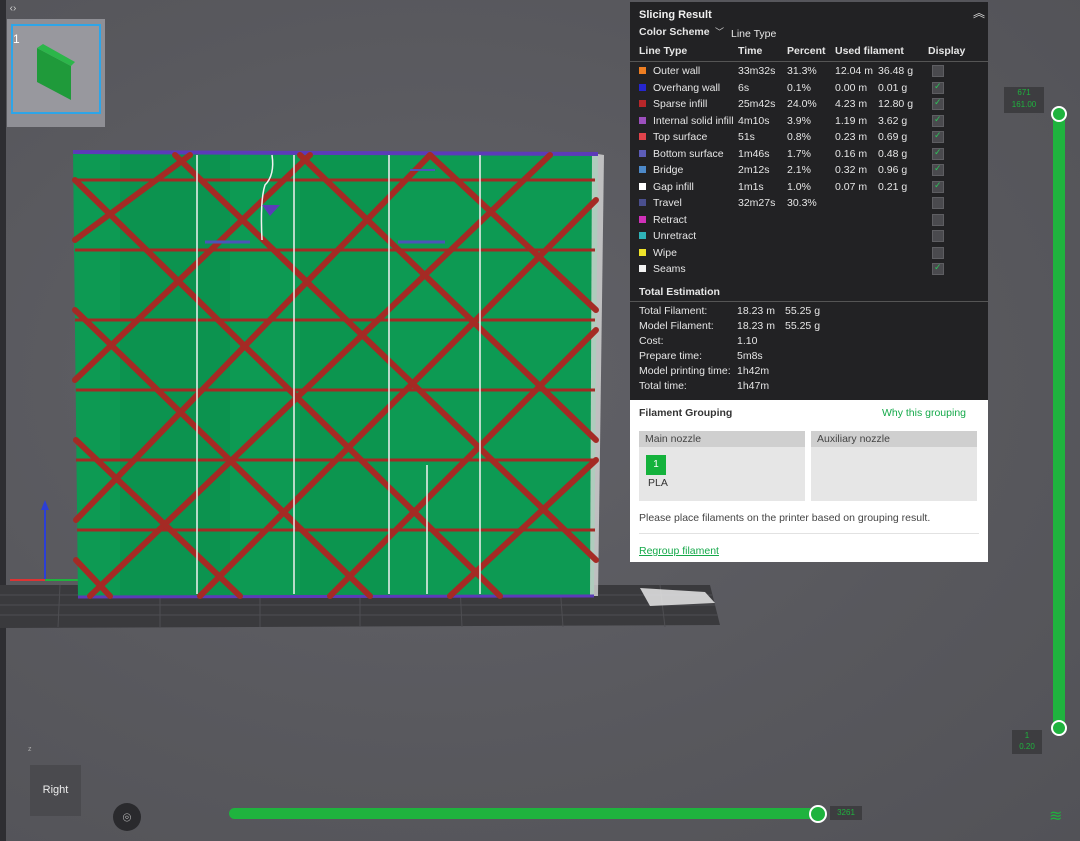  I want to click on line-type-name: Retract, so click(670, 219).